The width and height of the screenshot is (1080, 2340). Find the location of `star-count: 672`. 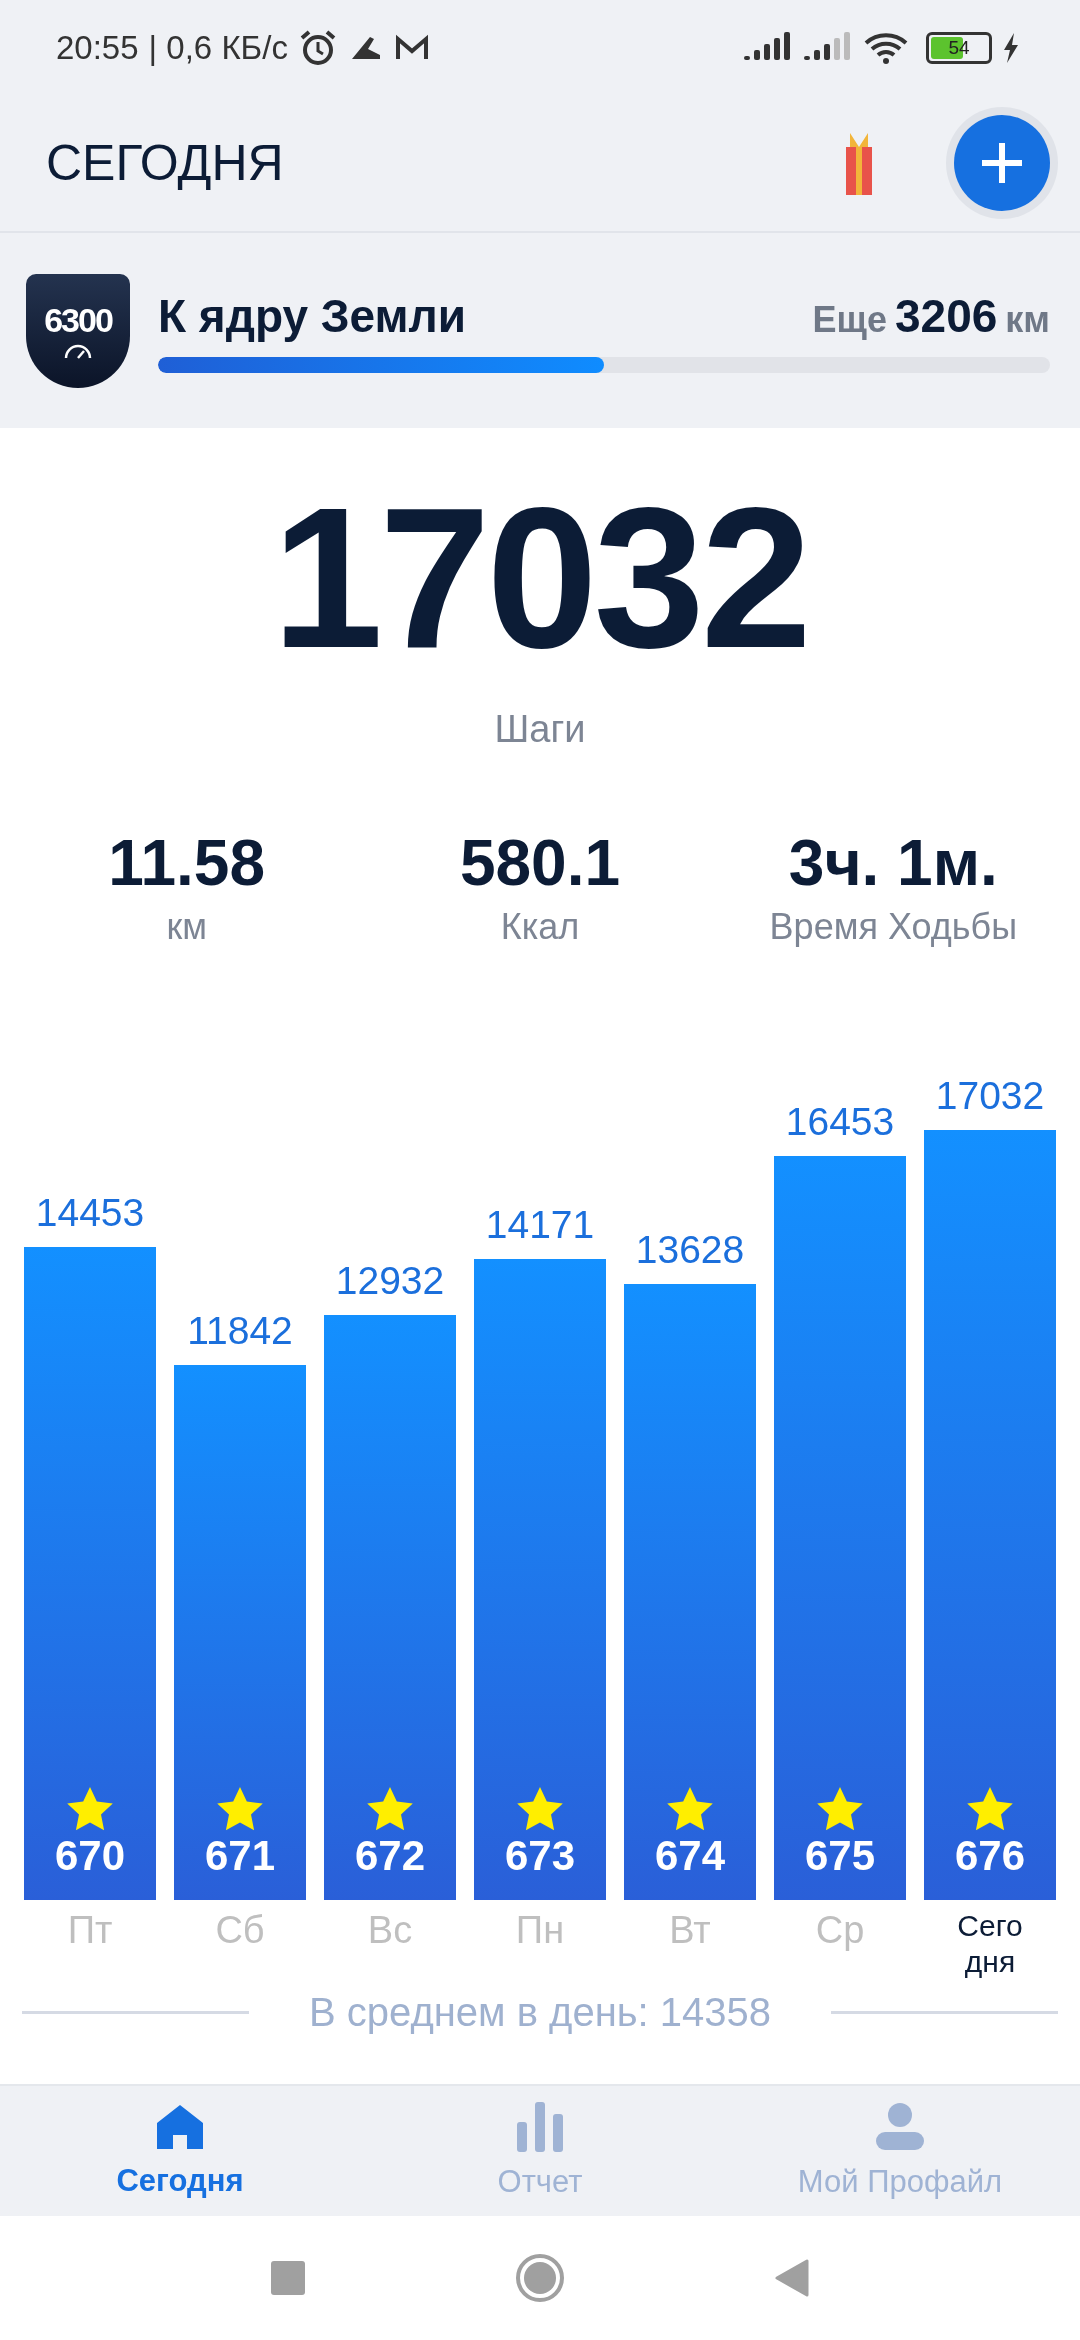

star-count: 672 is located at coordinates (390, 1856).